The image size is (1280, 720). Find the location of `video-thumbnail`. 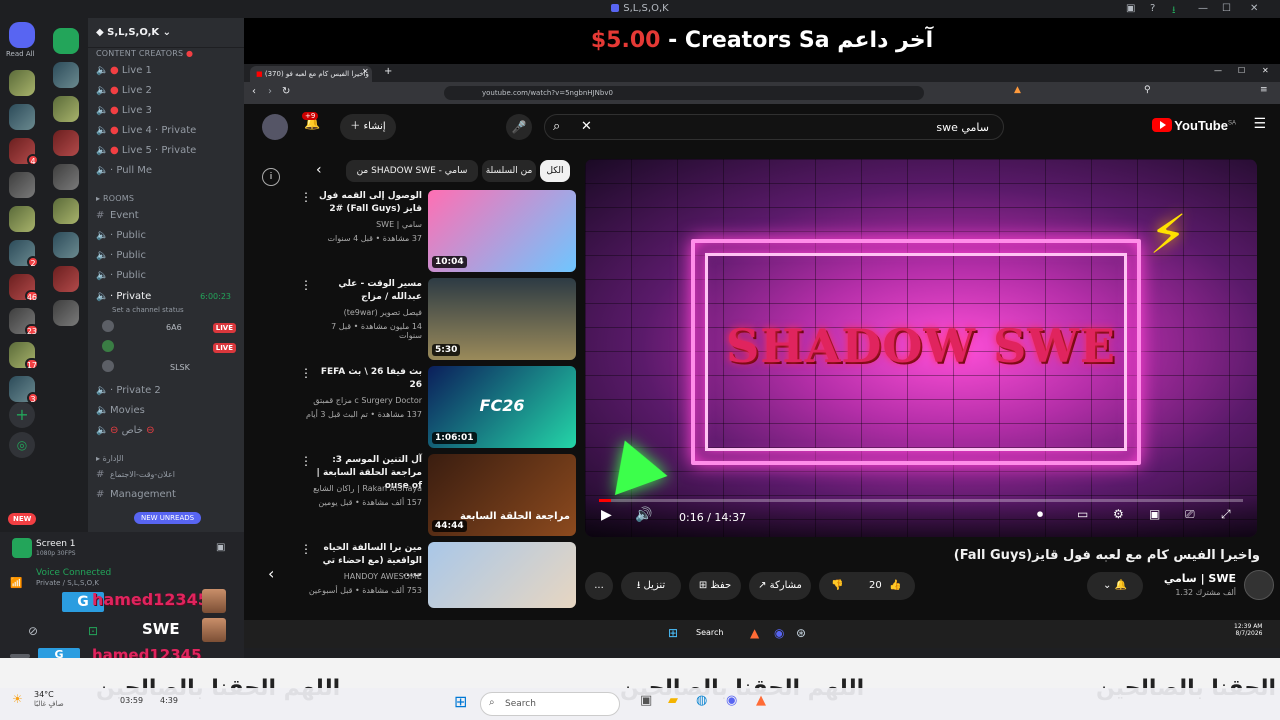

video-thumbnail is located at coordinates (502, 575).